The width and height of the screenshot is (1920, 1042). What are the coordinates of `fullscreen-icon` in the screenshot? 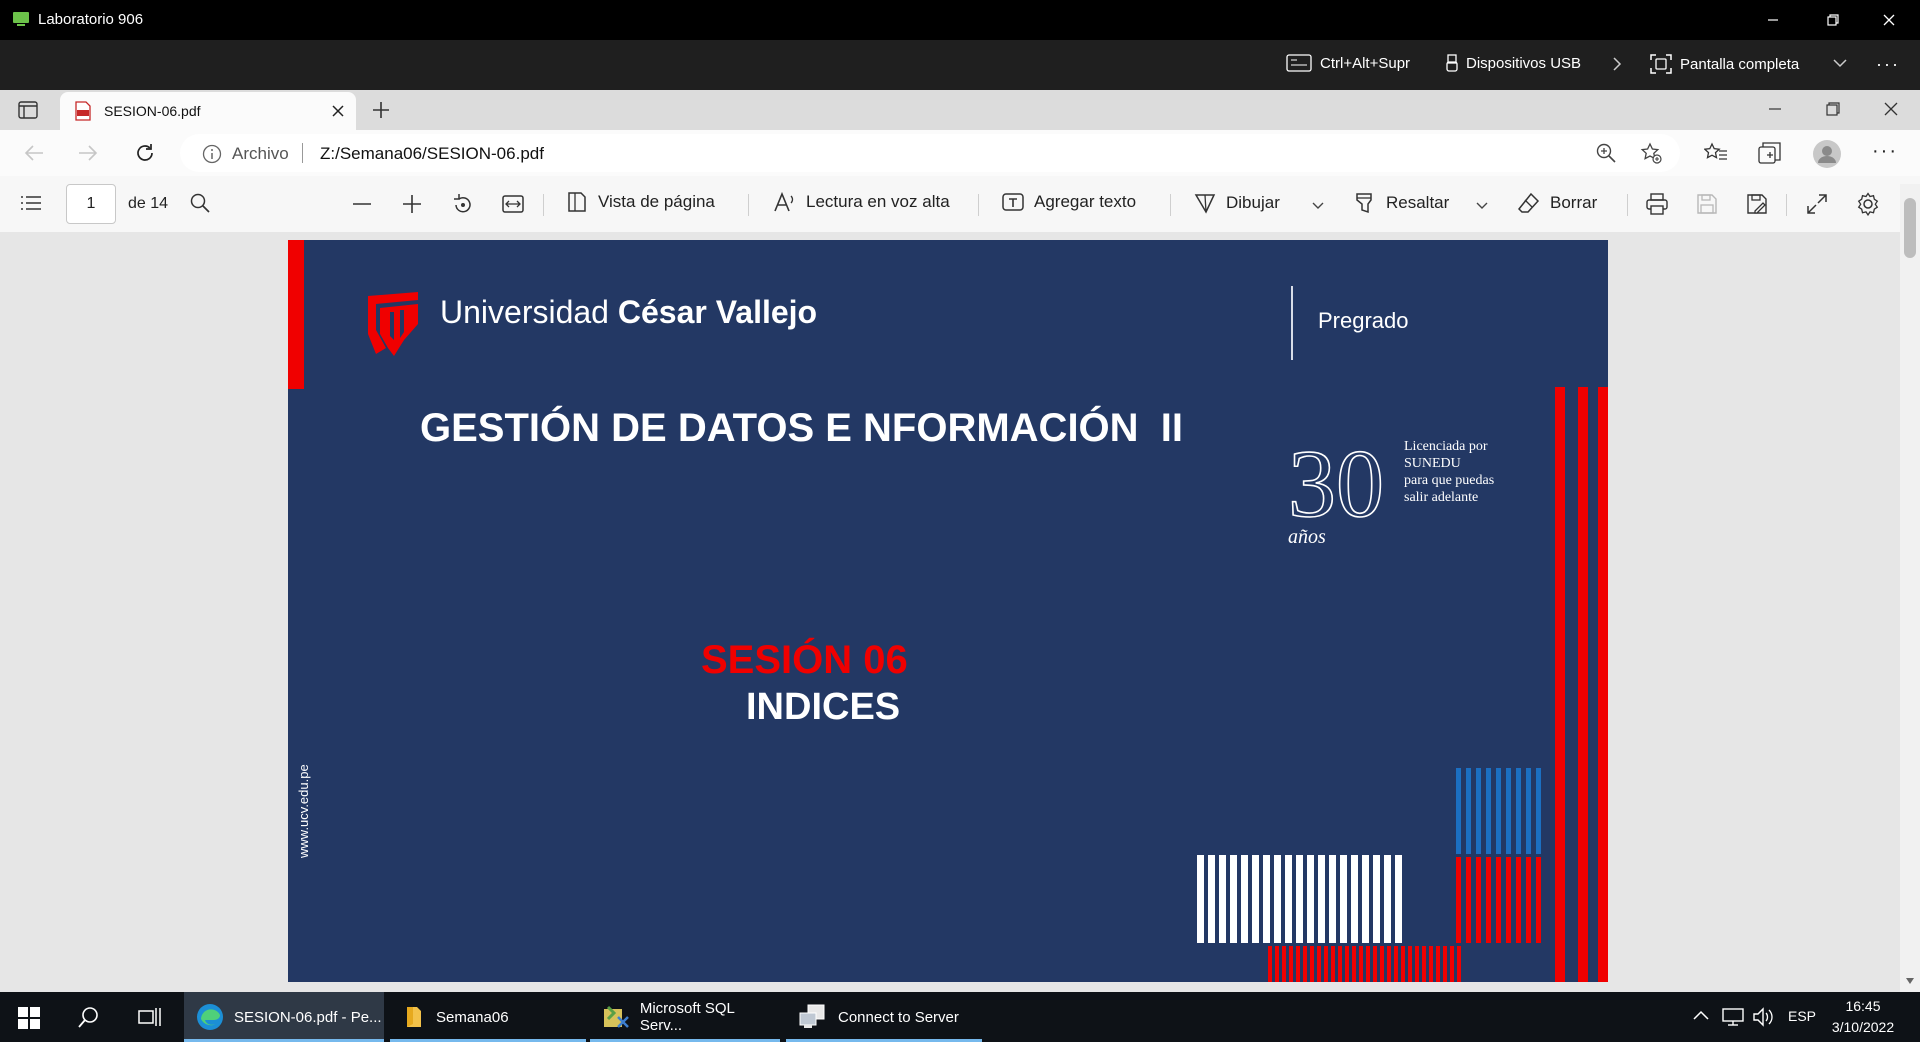 It's located at (1661, 64).